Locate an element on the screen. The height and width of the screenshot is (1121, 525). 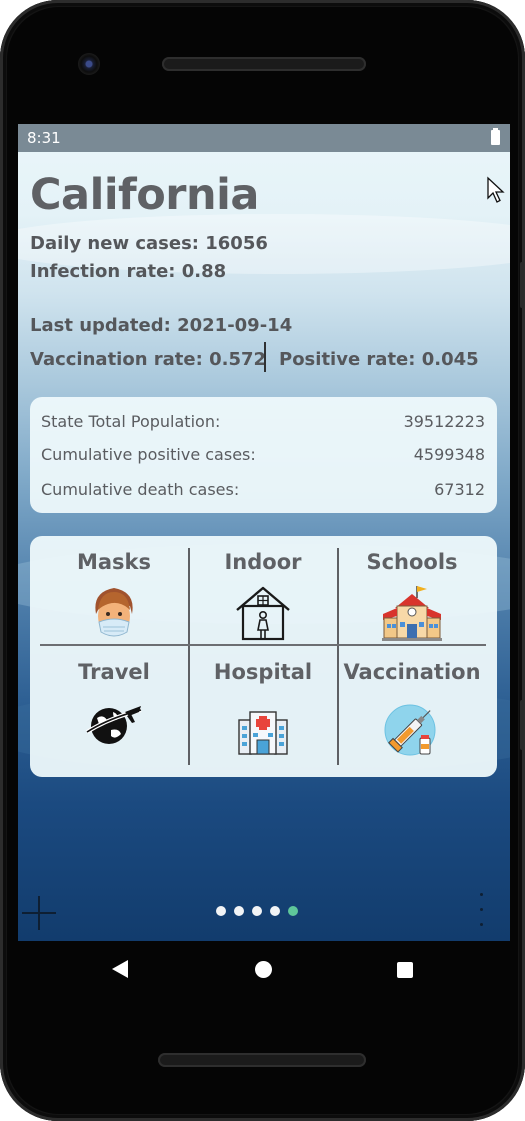
page-indicator is located at coordinates (257, 911).